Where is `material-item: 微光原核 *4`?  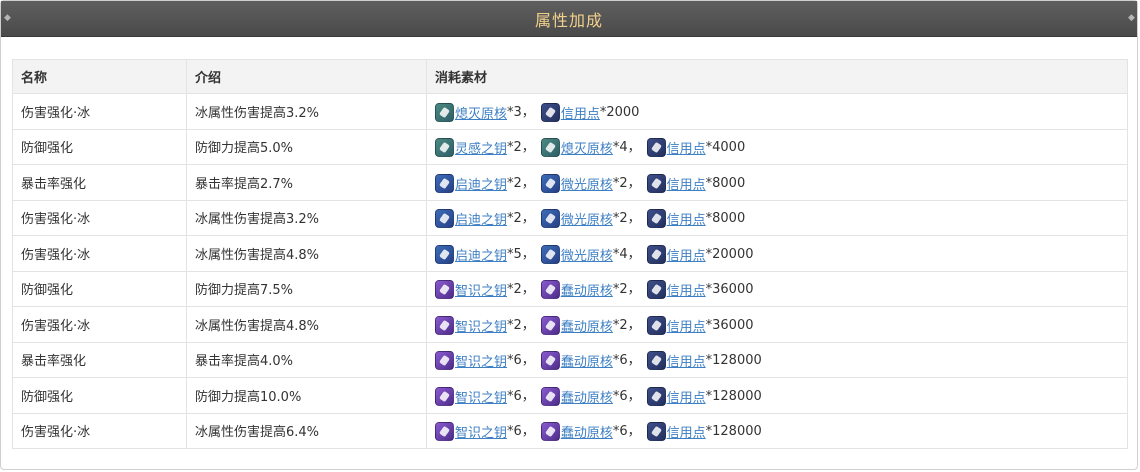
material-item: 微光原核 *4 is located at coordinates (584, 254).